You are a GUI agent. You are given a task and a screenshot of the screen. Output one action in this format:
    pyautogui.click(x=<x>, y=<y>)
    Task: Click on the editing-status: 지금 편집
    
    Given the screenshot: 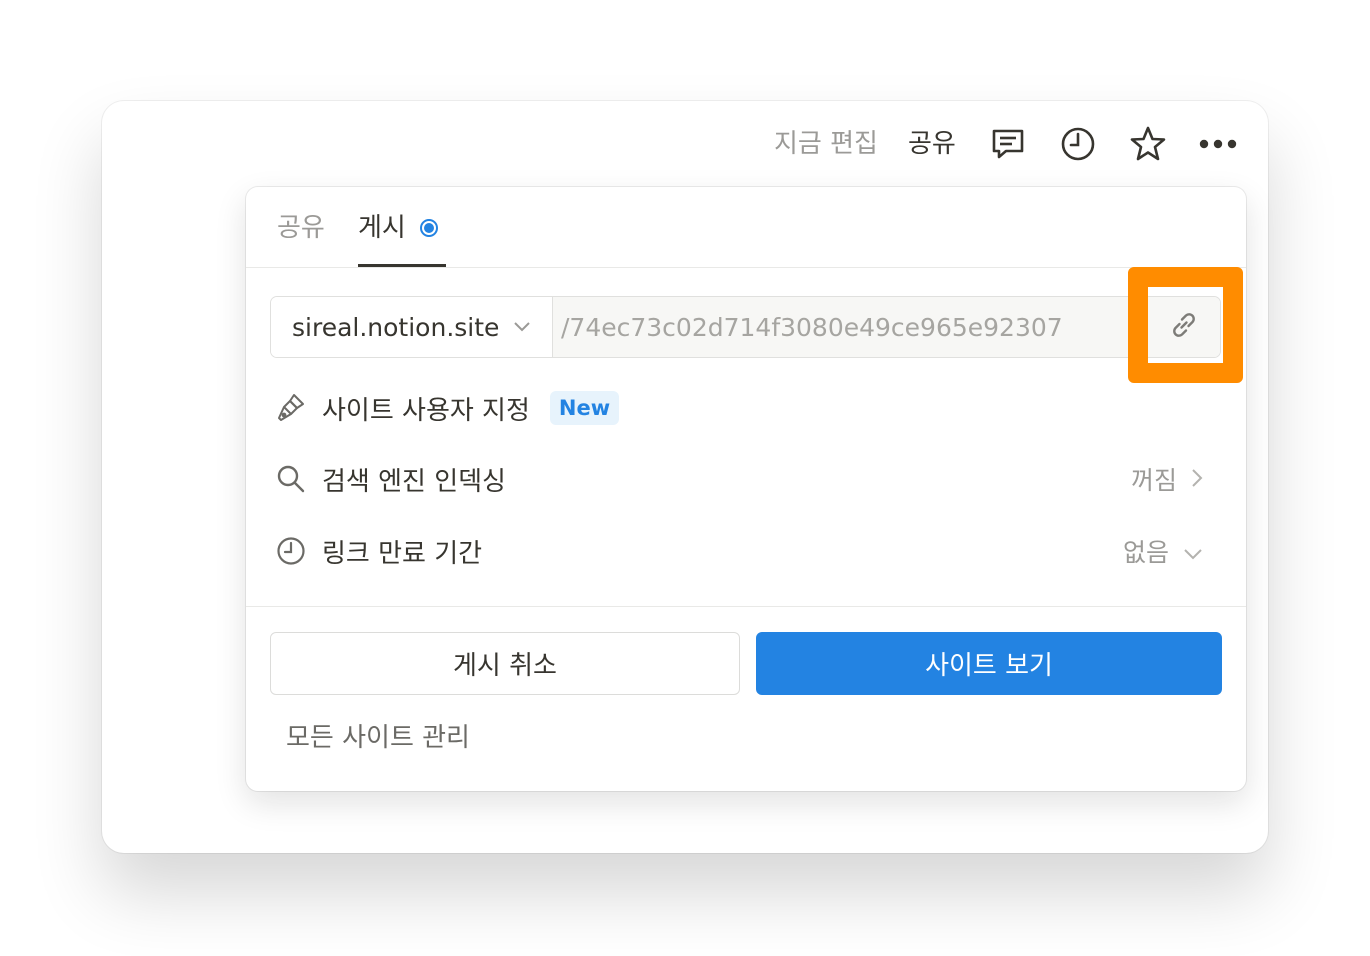 What is the action you would take?
    pyautogui.click(x=826, y=144)
    